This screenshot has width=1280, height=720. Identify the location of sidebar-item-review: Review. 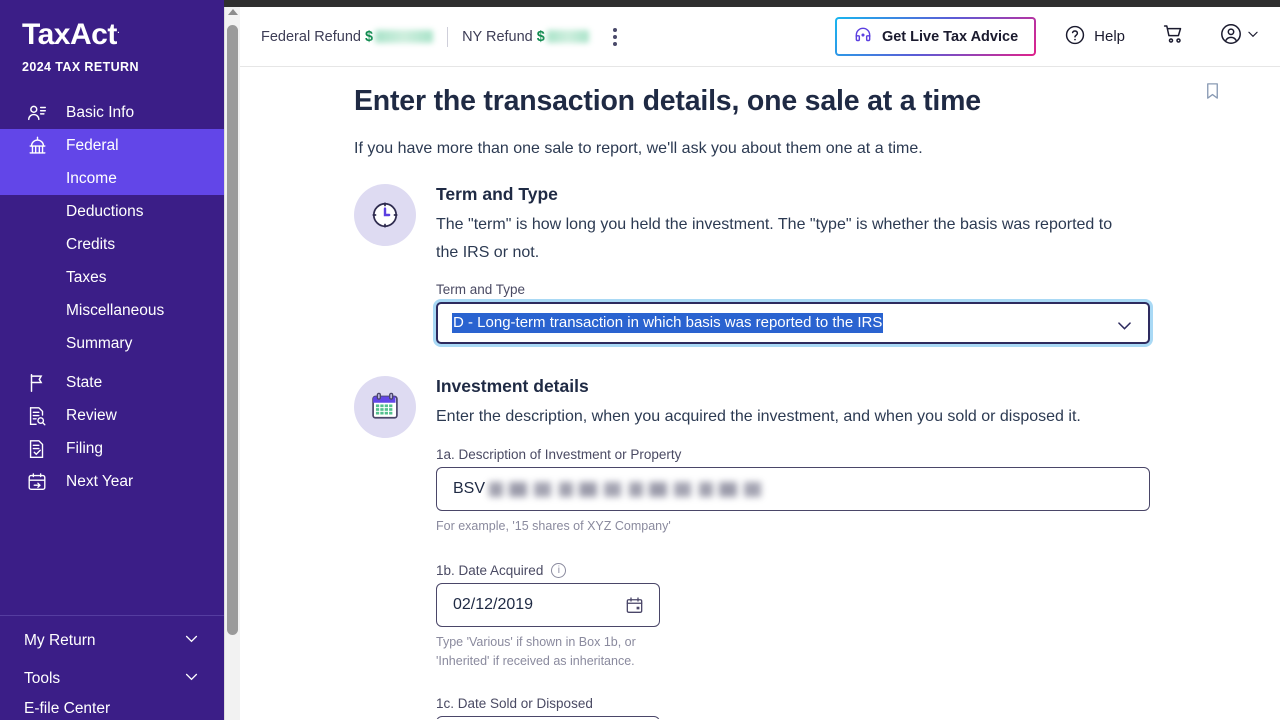
(112, 415).